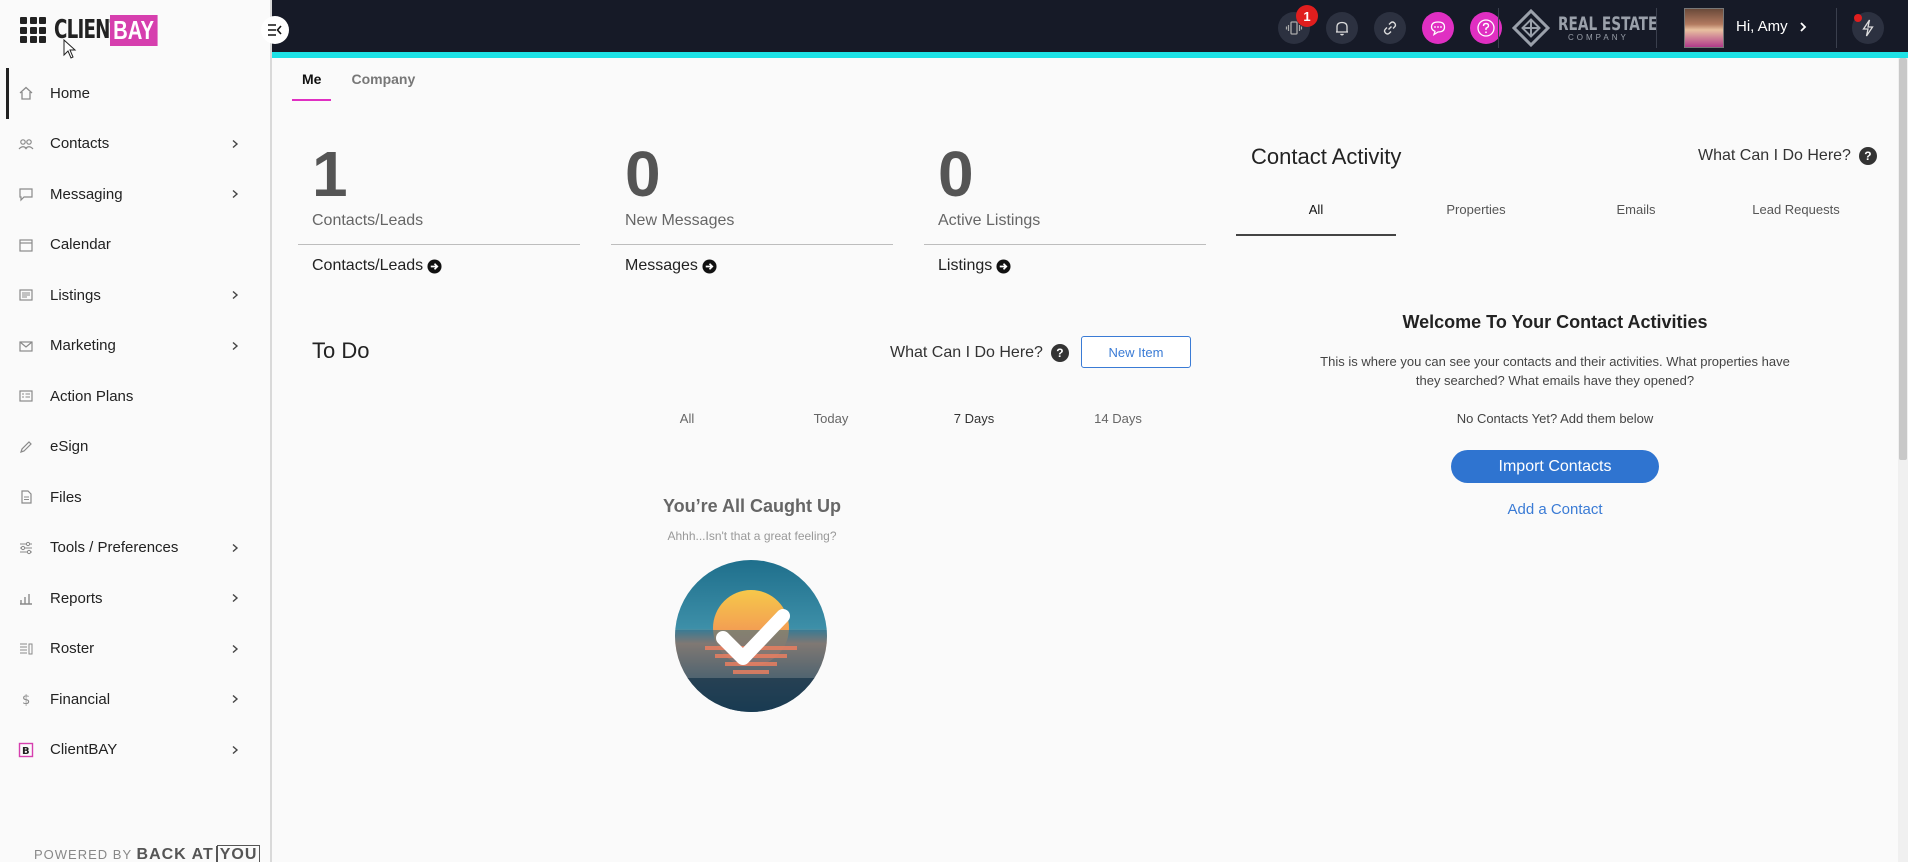 The height and width of the screenshot is (862, 1908). I want to click on sidebar-item-esign: eSign, so click(135, 447).